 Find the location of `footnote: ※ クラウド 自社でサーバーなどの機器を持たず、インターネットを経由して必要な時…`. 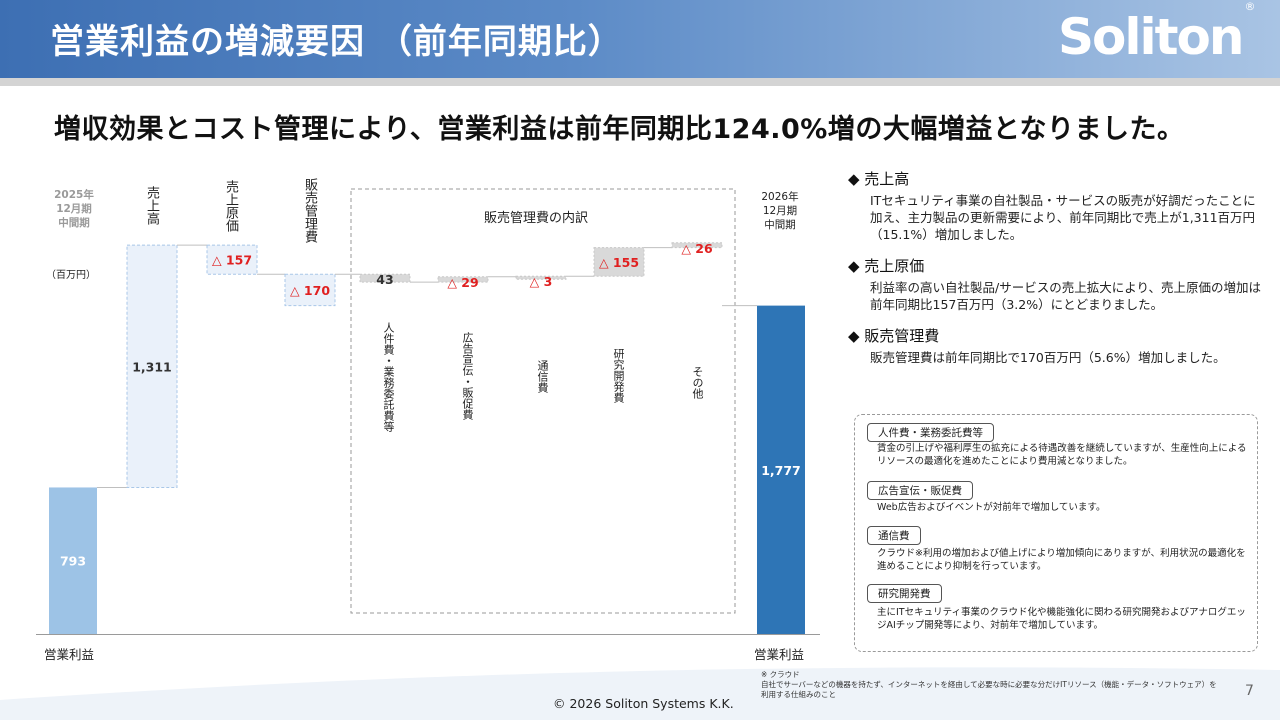

footnote: ※ クラウド 自社でサーバーなどの機器を持たず、インターネットを経由して必要な時… is located at coordinates (991, 685).